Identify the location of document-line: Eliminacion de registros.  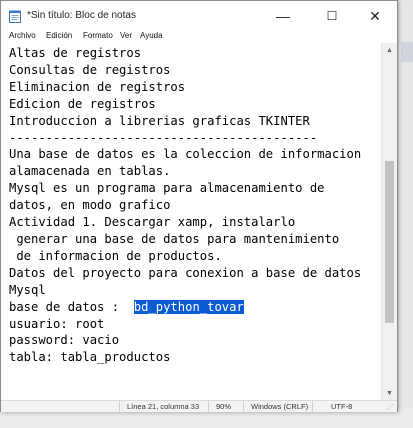
(97, 86).